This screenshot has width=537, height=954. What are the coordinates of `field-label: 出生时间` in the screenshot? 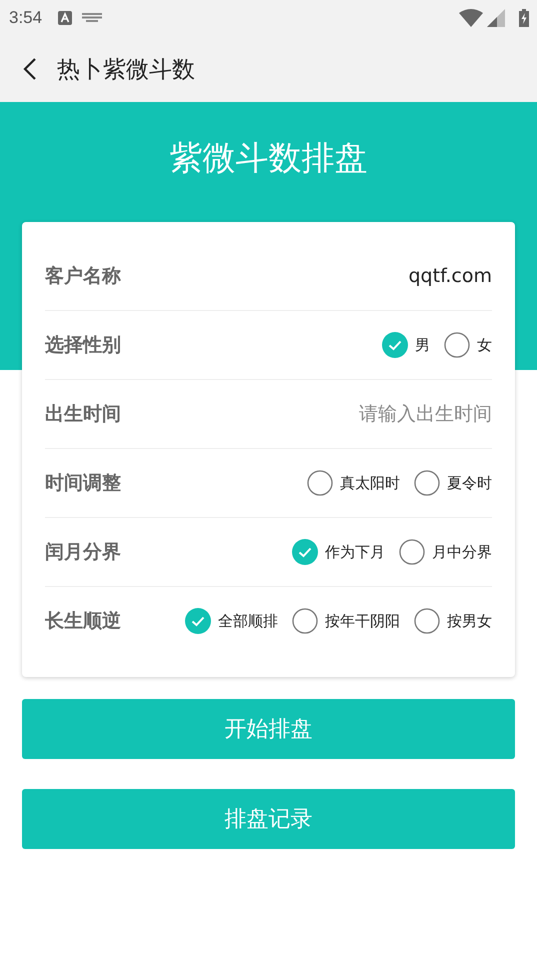 It's located at (83, 414).